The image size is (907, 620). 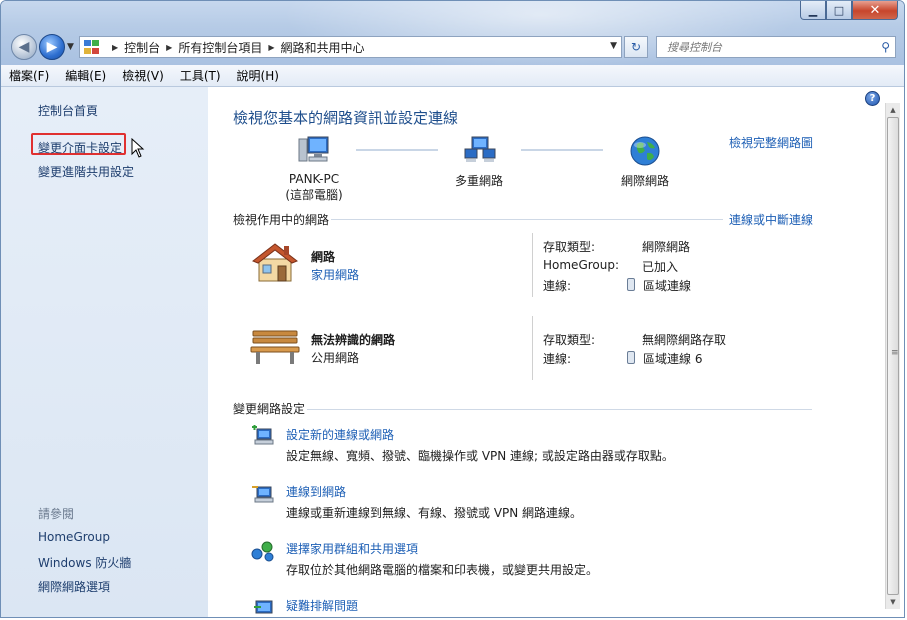 I want to click on breadcrumb-control-panel: 控制台, so click(x=142, y=47).